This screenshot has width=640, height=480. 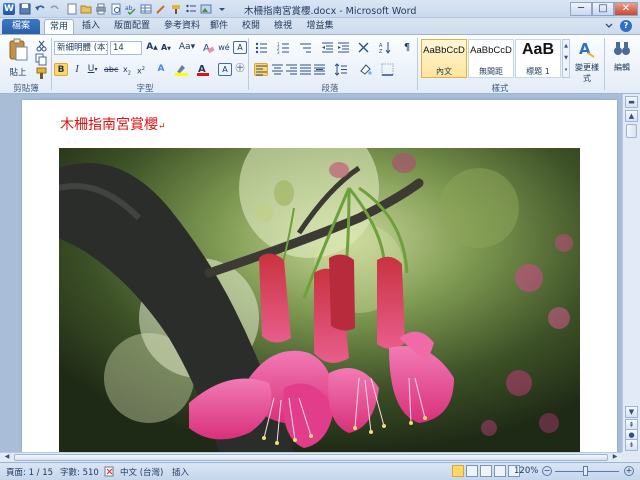 What do you see at coordinates (251, 26) in the screenshot?
I see `tab-review: 校閱` at bounding box center [251, 26].